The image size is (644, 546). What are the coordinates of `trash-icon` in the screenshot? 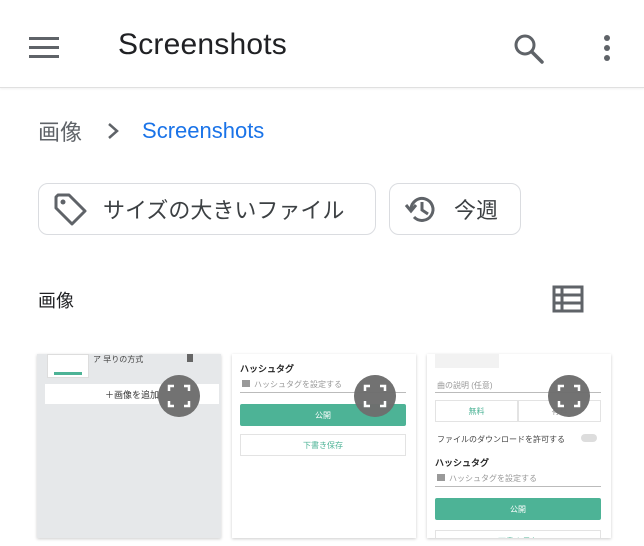 It's located at (190, 358).